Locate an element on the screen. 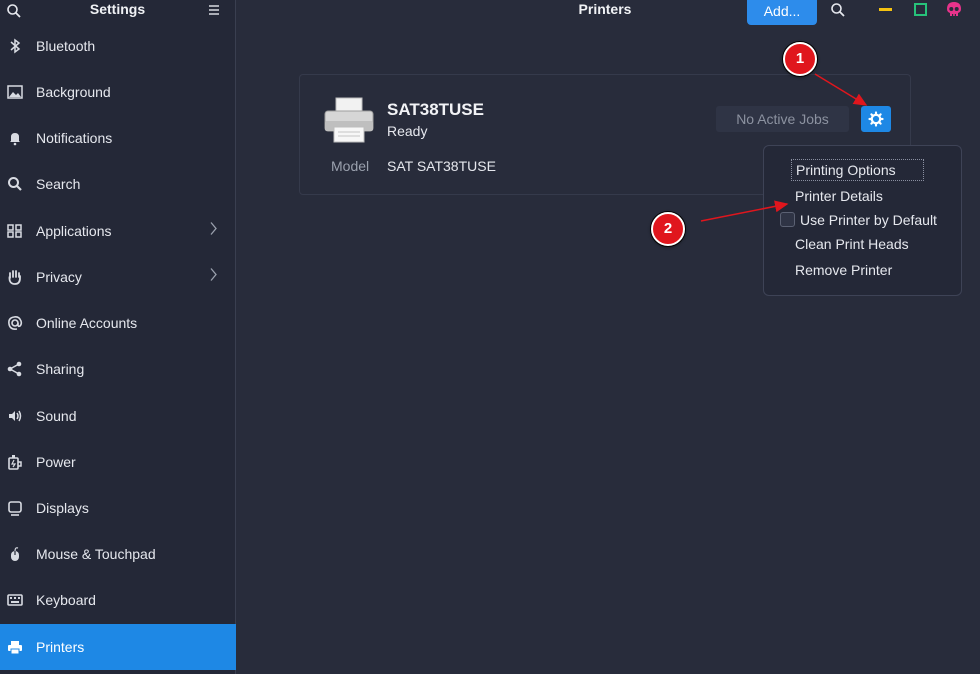 The image size is (980, 674). grid-icon is located at coordinates (15, 231).